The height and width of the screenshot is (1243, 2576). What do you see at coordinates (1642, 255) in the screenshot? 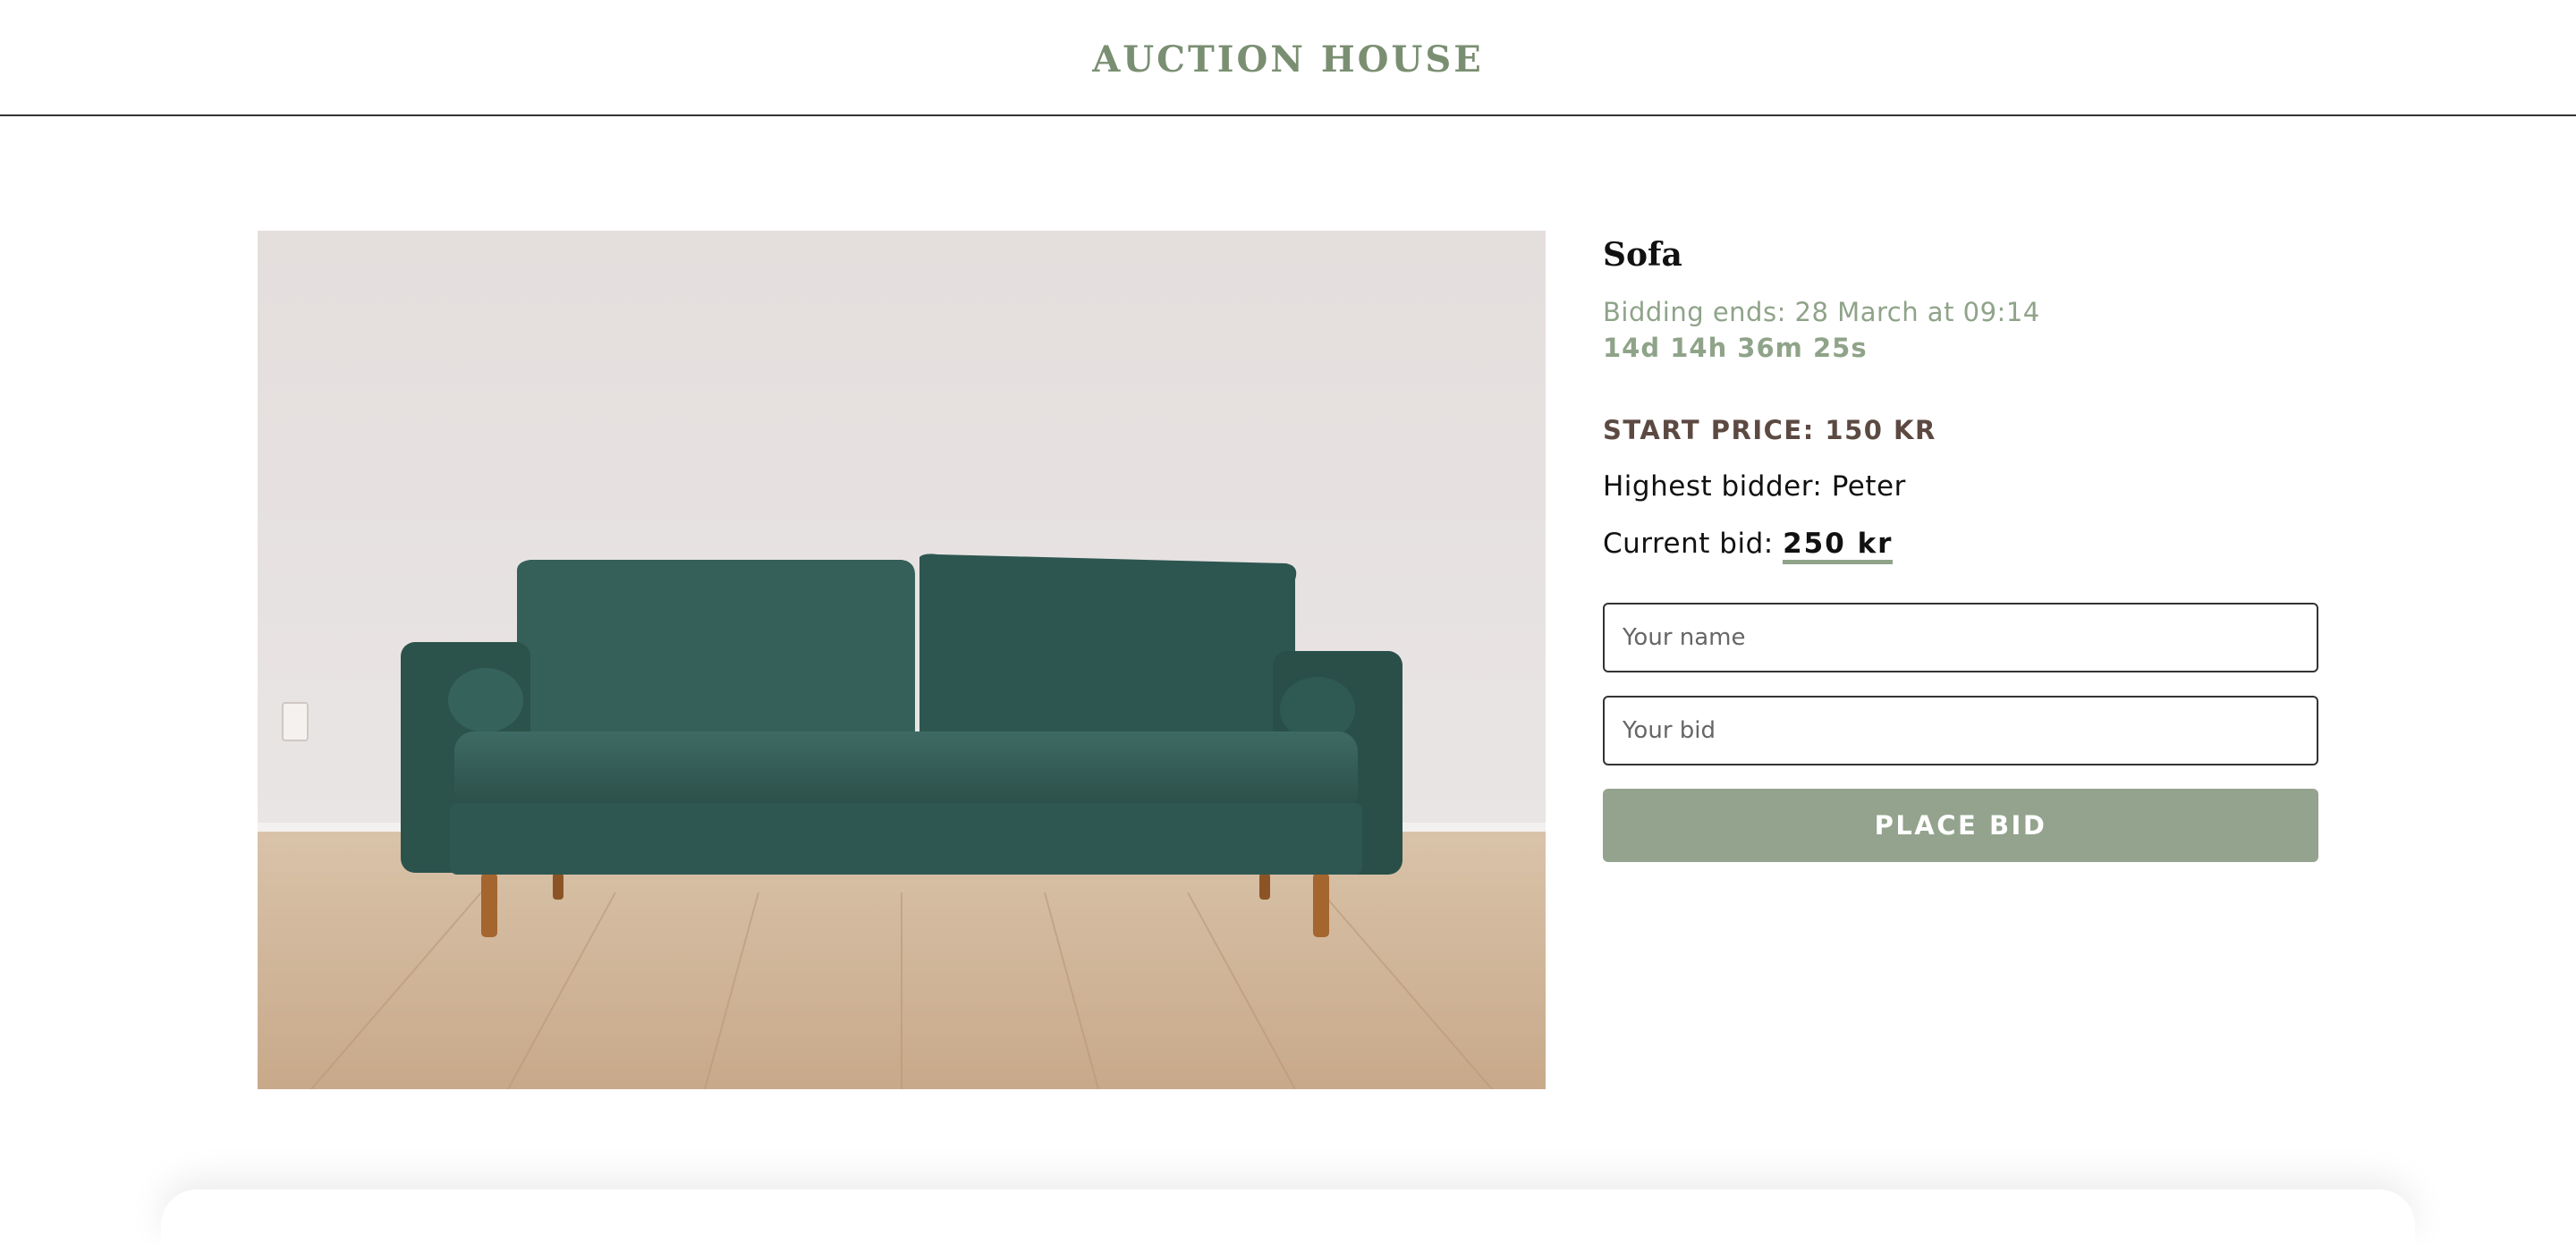
I see `product-title: Sofa` at bounding box center [1642, 255].